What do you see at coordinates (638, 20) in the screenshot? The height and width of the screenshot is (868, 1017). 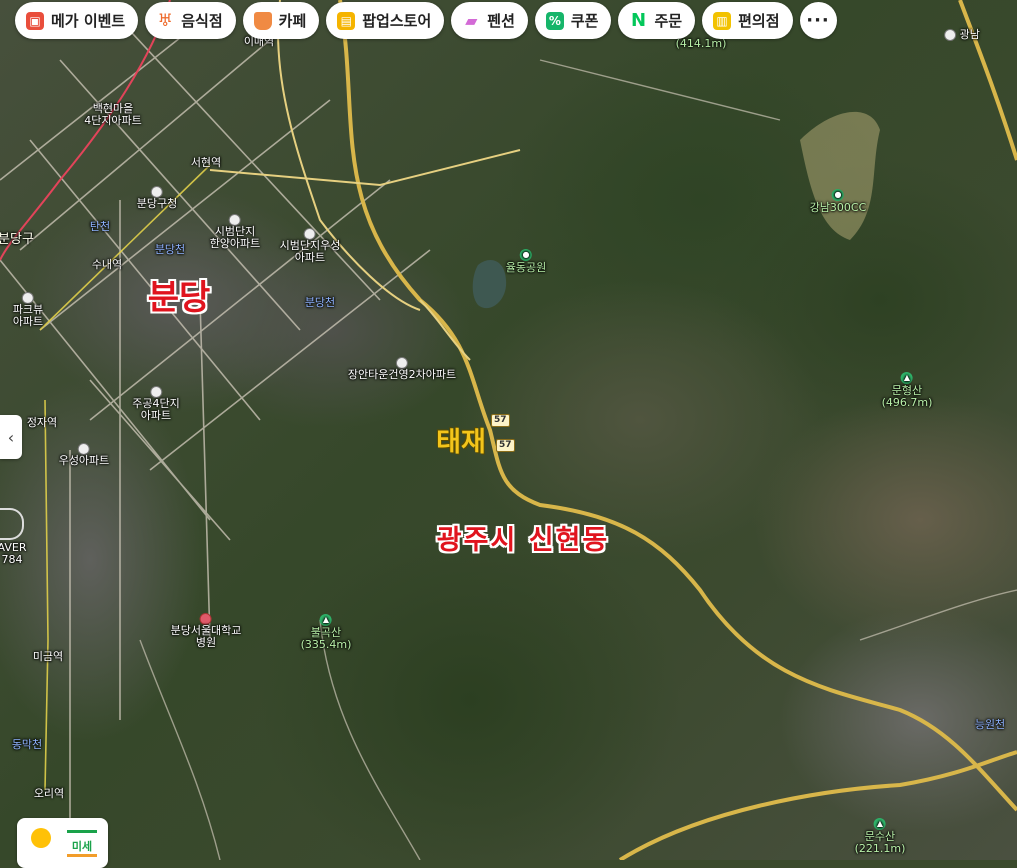 I see `naver-order-icon: N` at bounding box center [638, 20].